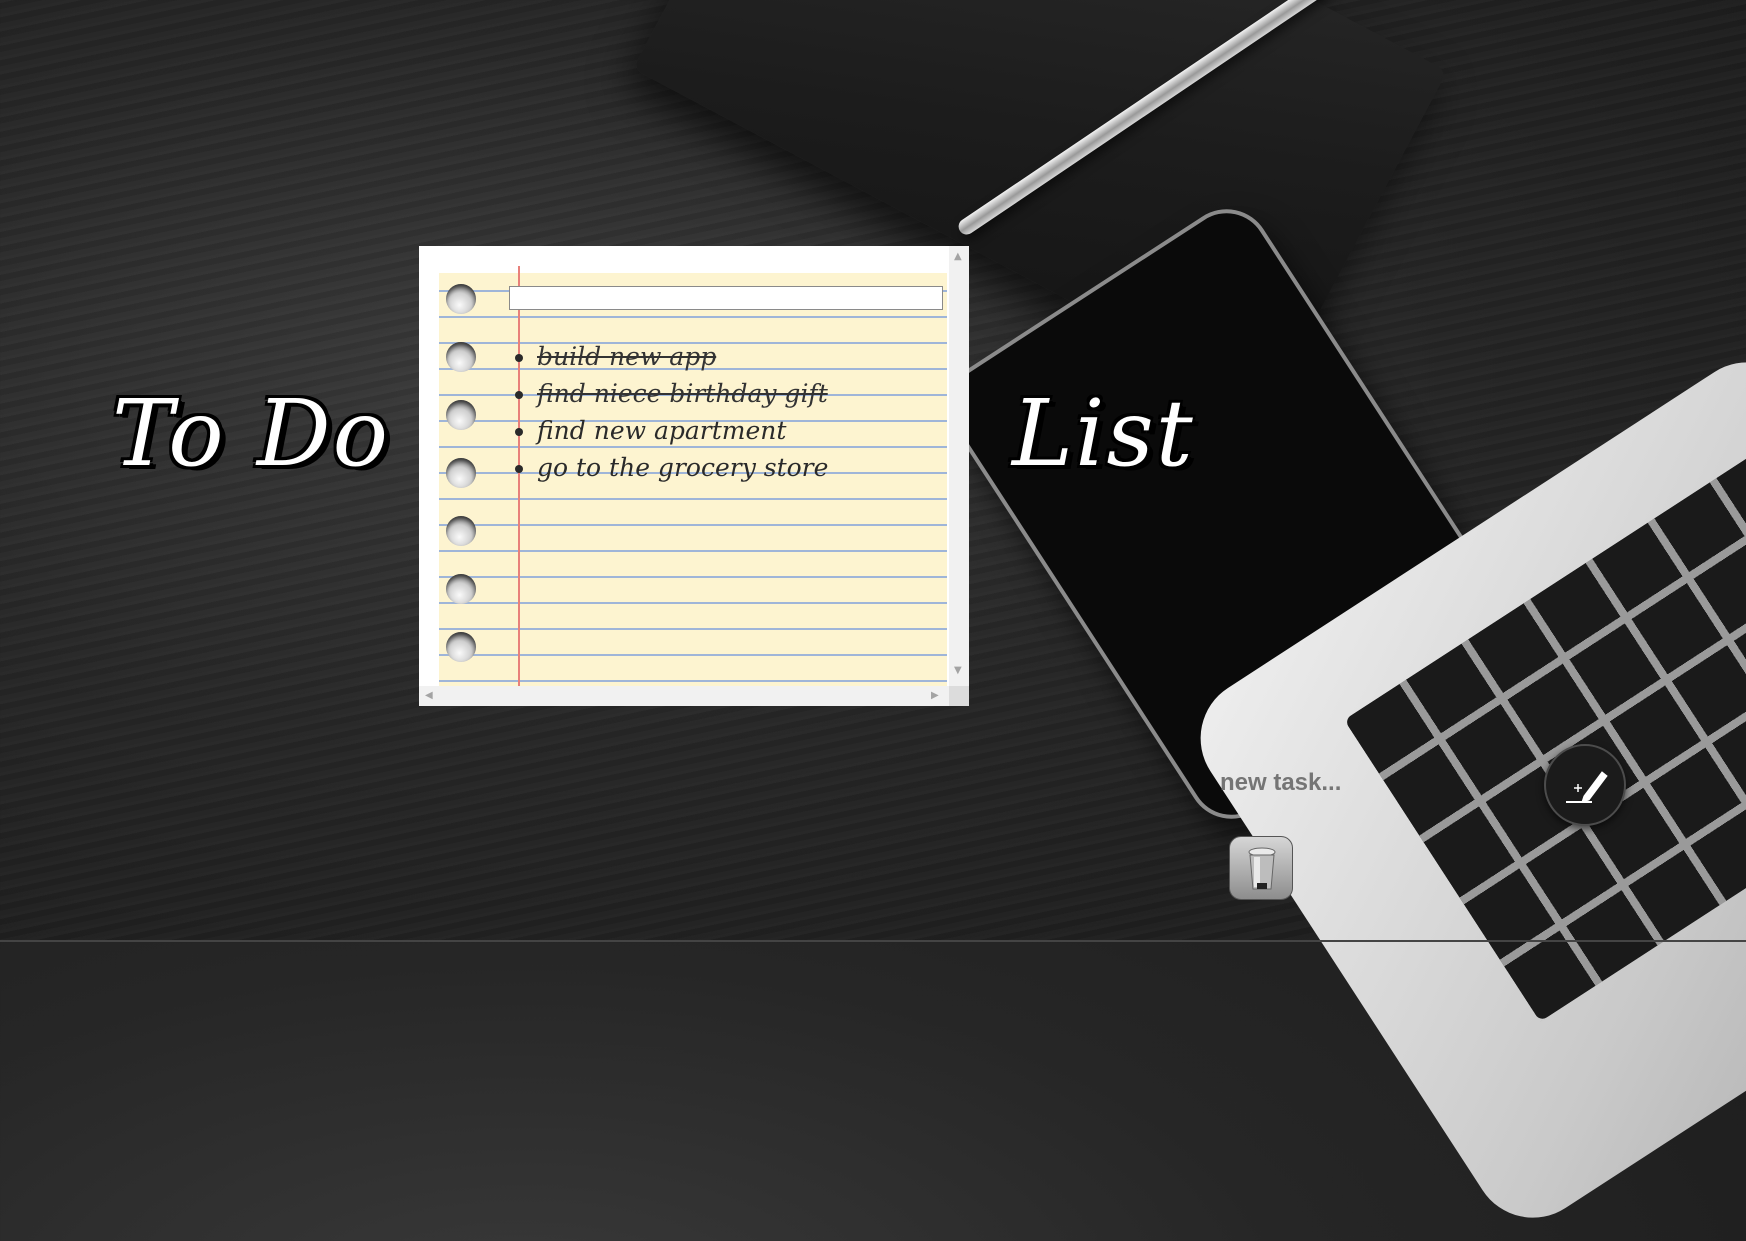 This screenshot has width=1746, height=1241. I want to click on title-right: List, so click(1103, 433).